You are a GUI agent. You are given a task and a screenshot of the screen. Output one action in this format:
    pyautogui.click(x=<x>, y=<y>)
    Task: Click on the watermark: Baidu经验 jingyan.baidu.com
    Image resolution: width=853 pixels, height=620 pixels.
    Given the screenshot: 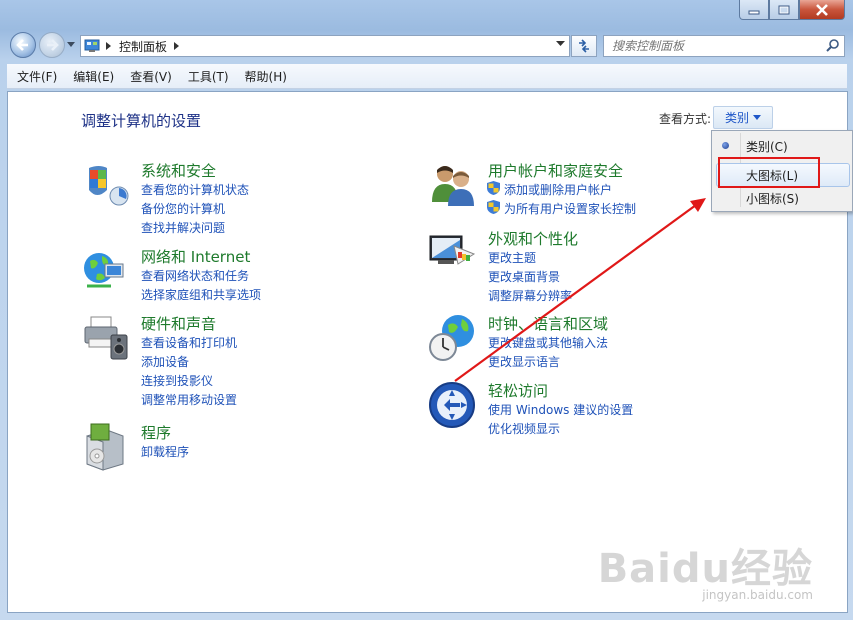 What is the action you would take?
    pyautogui.click(x=705, y=569)
    